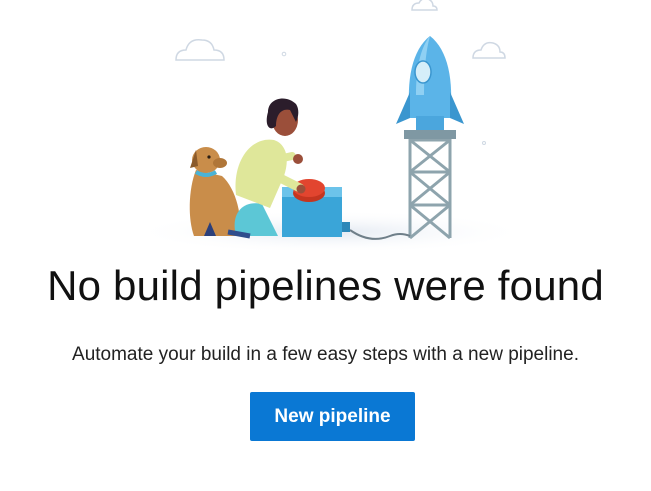 The image size is (651, 491). What do you see at coordinates (325, 285) in the screenshot?
I see `page-title: No build pipelines were found` at bounding box center [325, 285].